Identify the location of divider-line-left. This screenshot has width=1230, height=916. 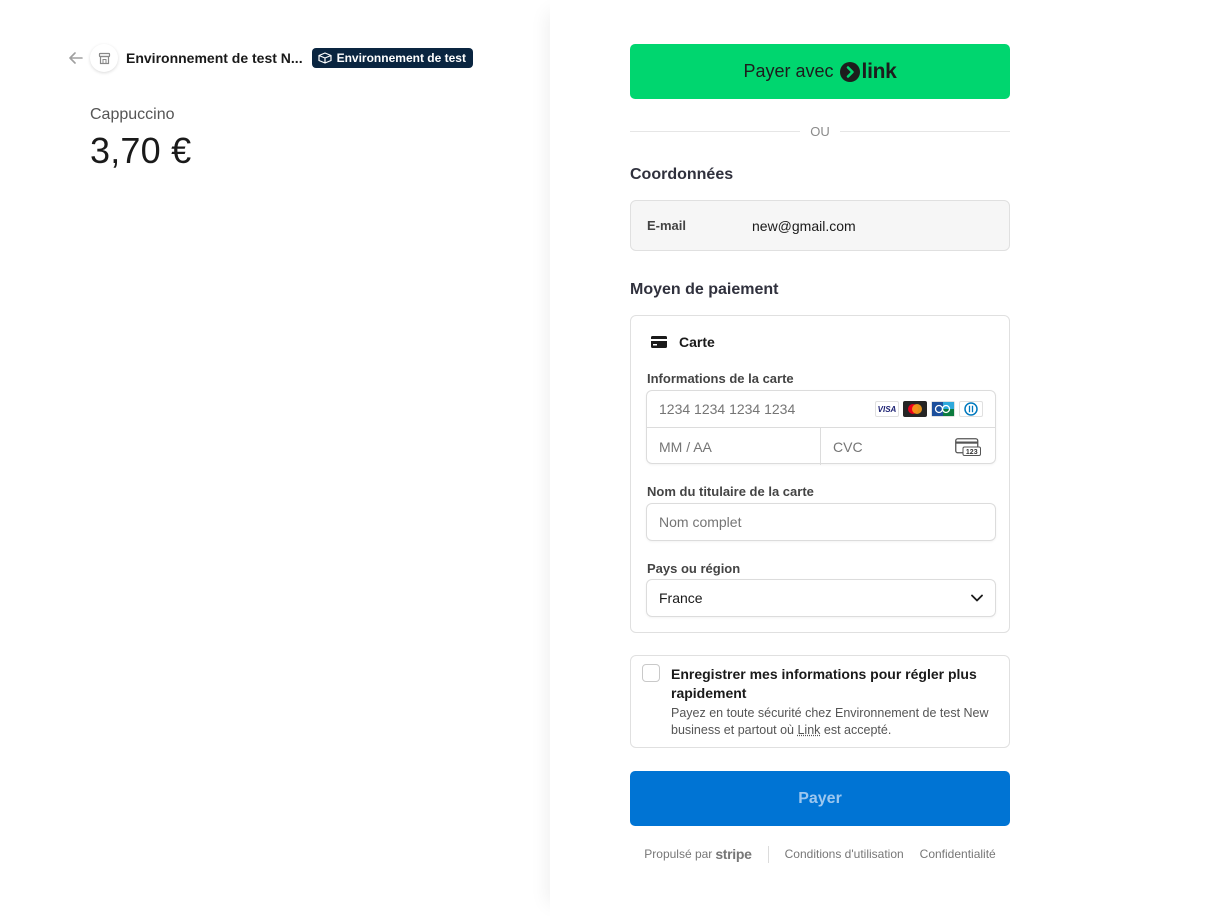
(715, 131).